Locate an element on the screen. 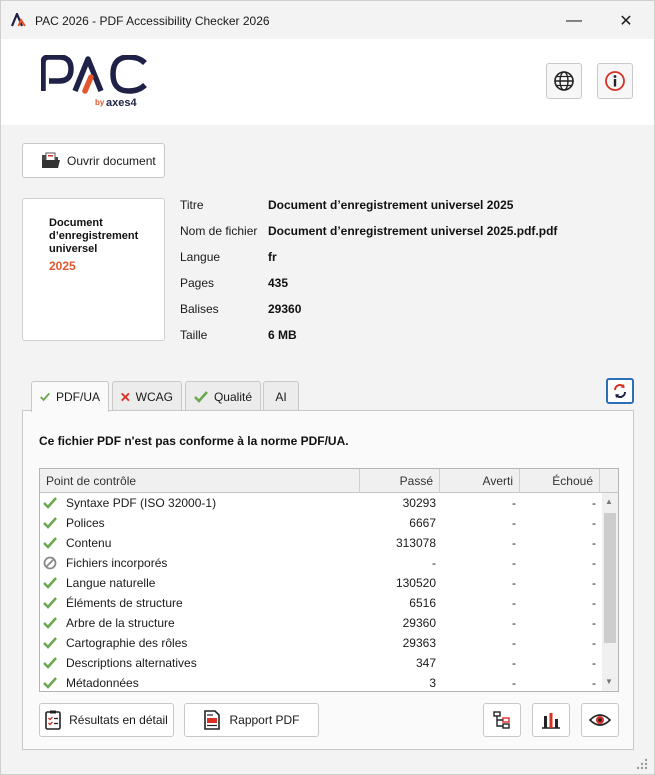 The image size is (655, 775). passed-count: 6516 is located at coordinates (422, 603).